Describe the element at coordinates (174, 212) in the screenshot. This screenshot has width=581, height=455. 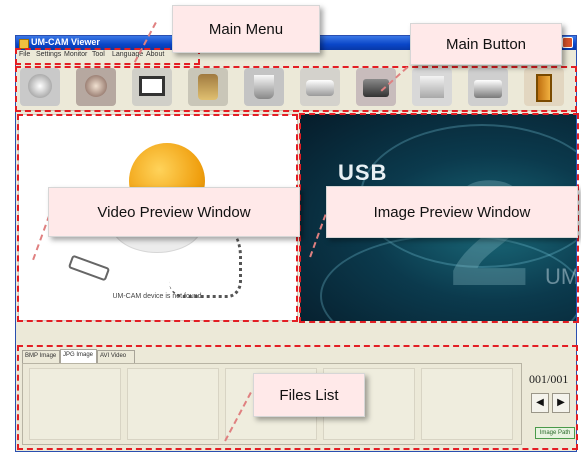
I see `video-preview-callout: Video Preview Window` at that location.